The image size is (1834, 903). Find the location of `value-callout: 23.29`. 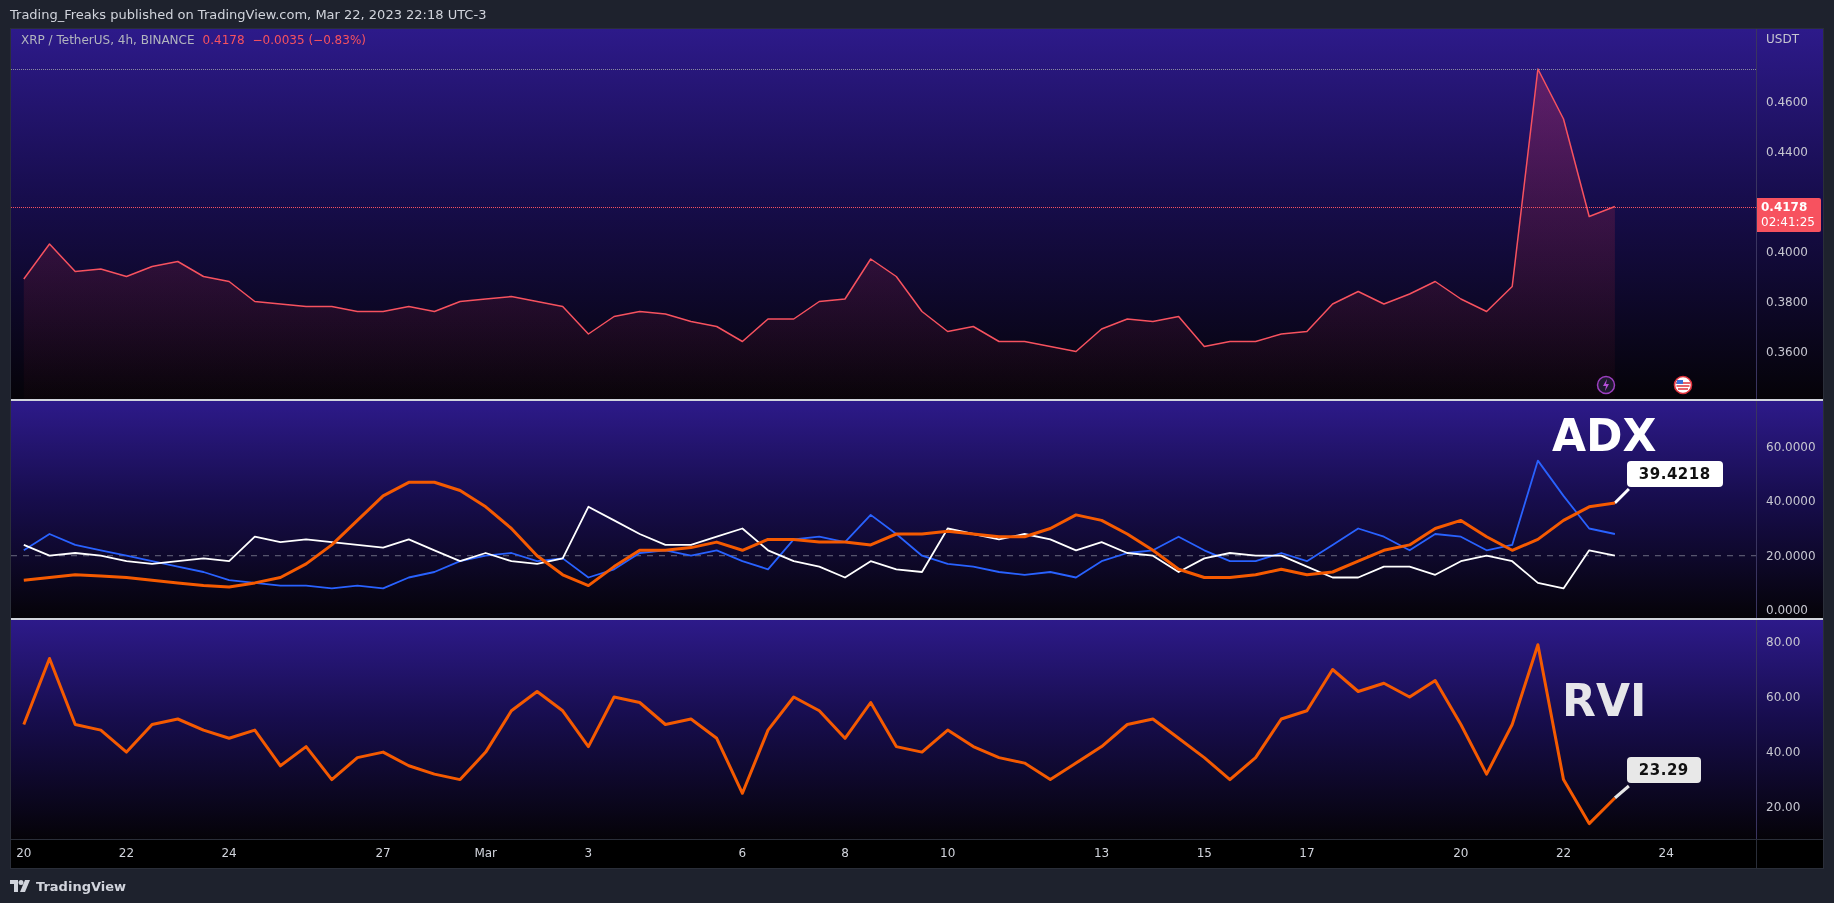

value-callout: 23.29 is located at coordinates (1663, 770).